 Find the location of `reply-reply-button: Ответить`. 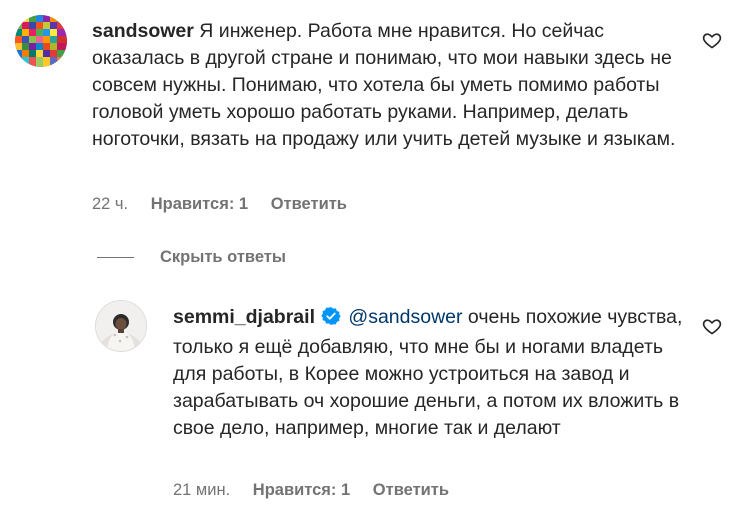

reply-reply-button: Ответить is located at coordinates (411, 490).